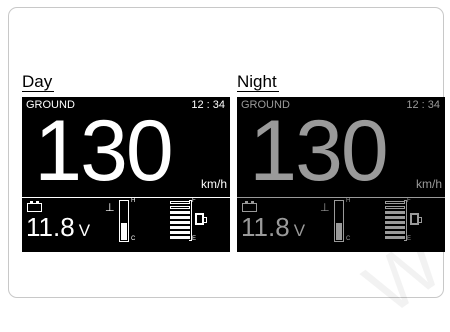 The image size is (450, 332). I want to click on fuel-pump-icon, so click(201, 219).